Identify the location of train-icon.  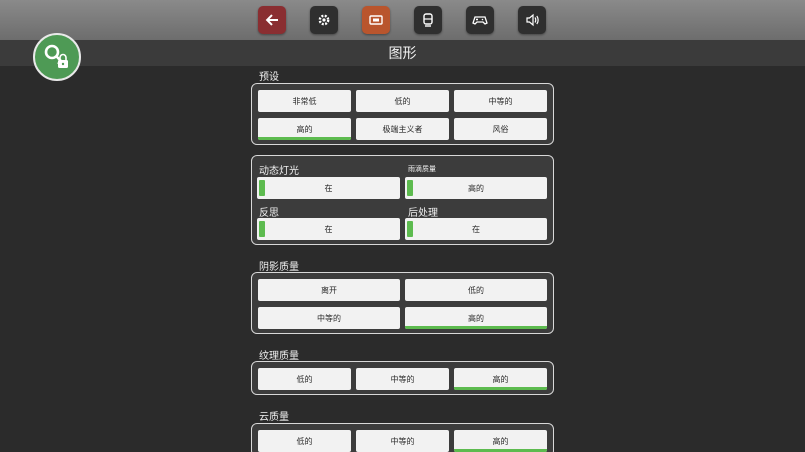
(428, 20).